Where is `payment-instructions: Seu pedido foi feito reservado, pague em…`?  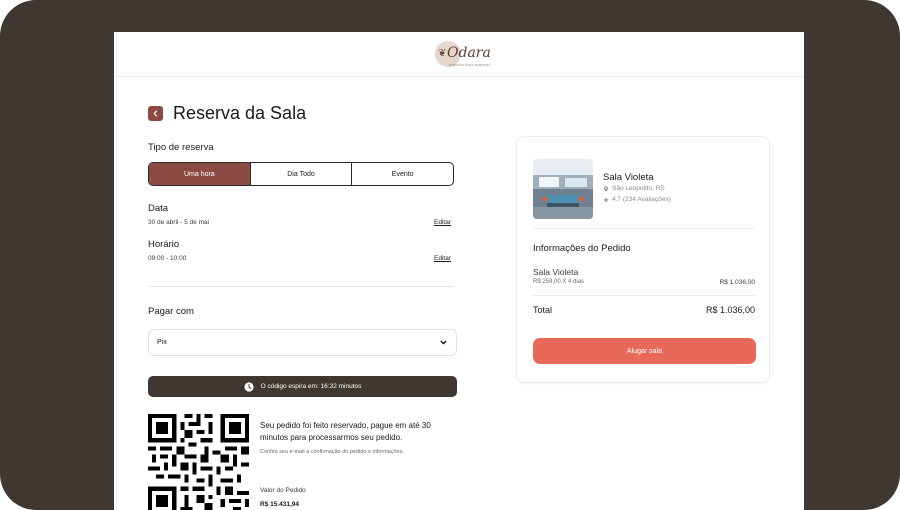
payment-instructions: Seu pedido foi feito reservado, pague em… is located at coordinates (345, 431).